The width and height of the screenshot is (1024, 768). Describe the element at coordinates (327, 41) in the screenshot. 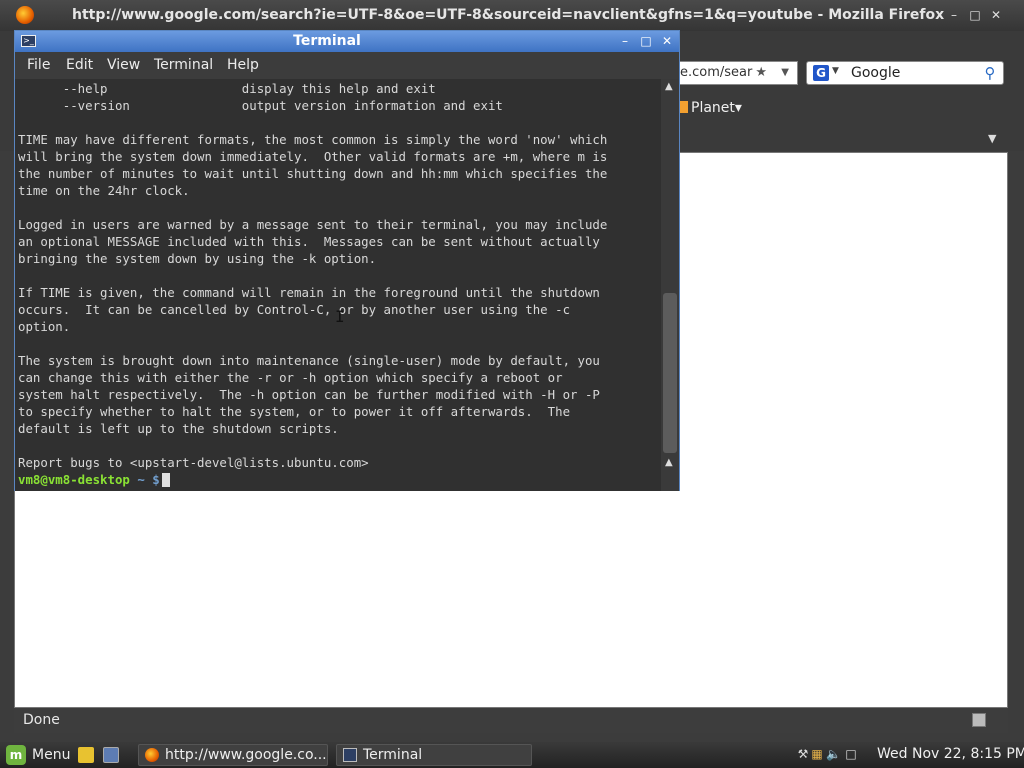

I see `terminal-title: Terminal` at that location.